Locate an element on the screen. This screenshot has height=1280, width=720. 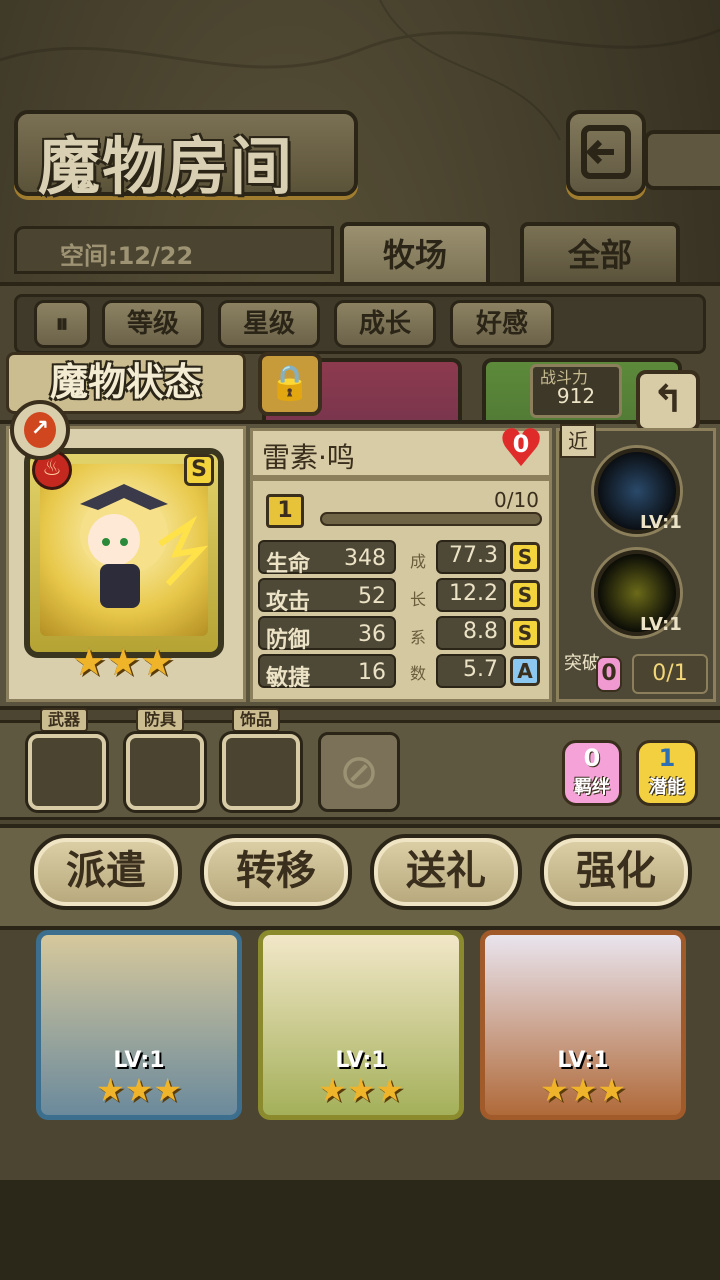
exit-button-tail is located at coordinates (682, 160).